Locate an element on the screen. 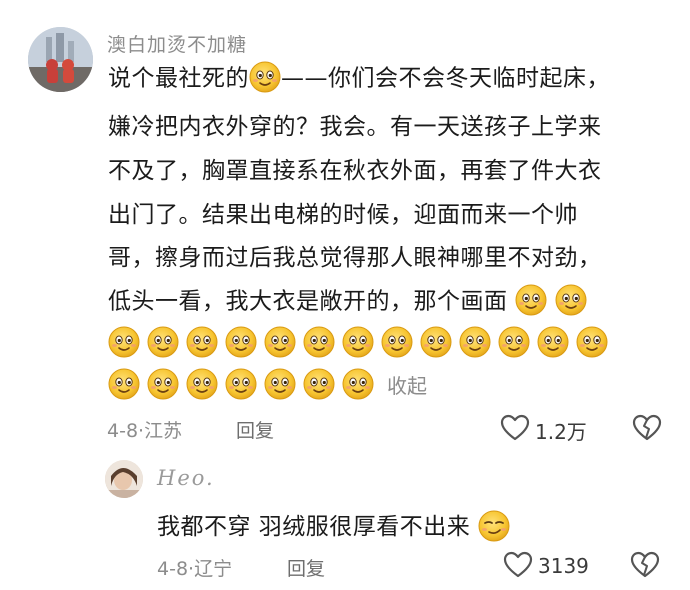  reply-reply-button: 回复 is located at coordinates (306, 567).